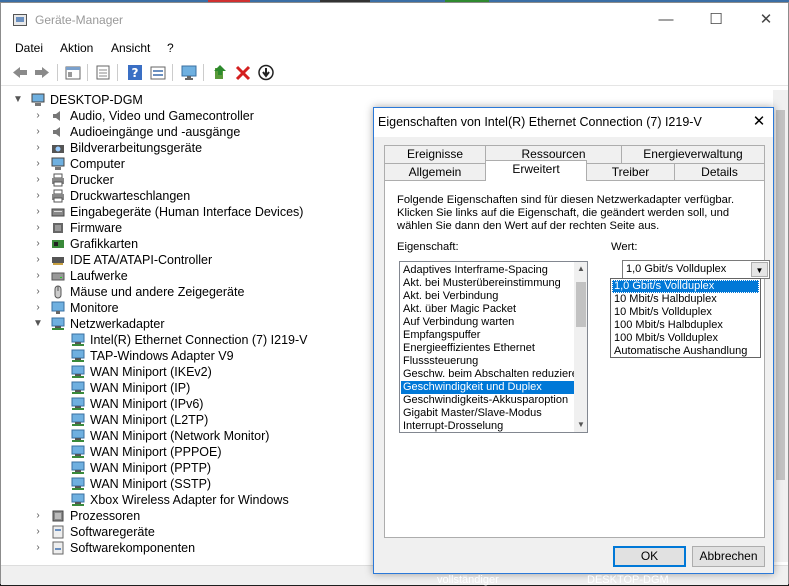 Image resolution: width=789 pixels, height=586 pixels. Describe the element at coordinates (696, 269) in the screenshot. I see `value-combobox: 1,0 Gbit/s Vollduplex ▼` at that location.